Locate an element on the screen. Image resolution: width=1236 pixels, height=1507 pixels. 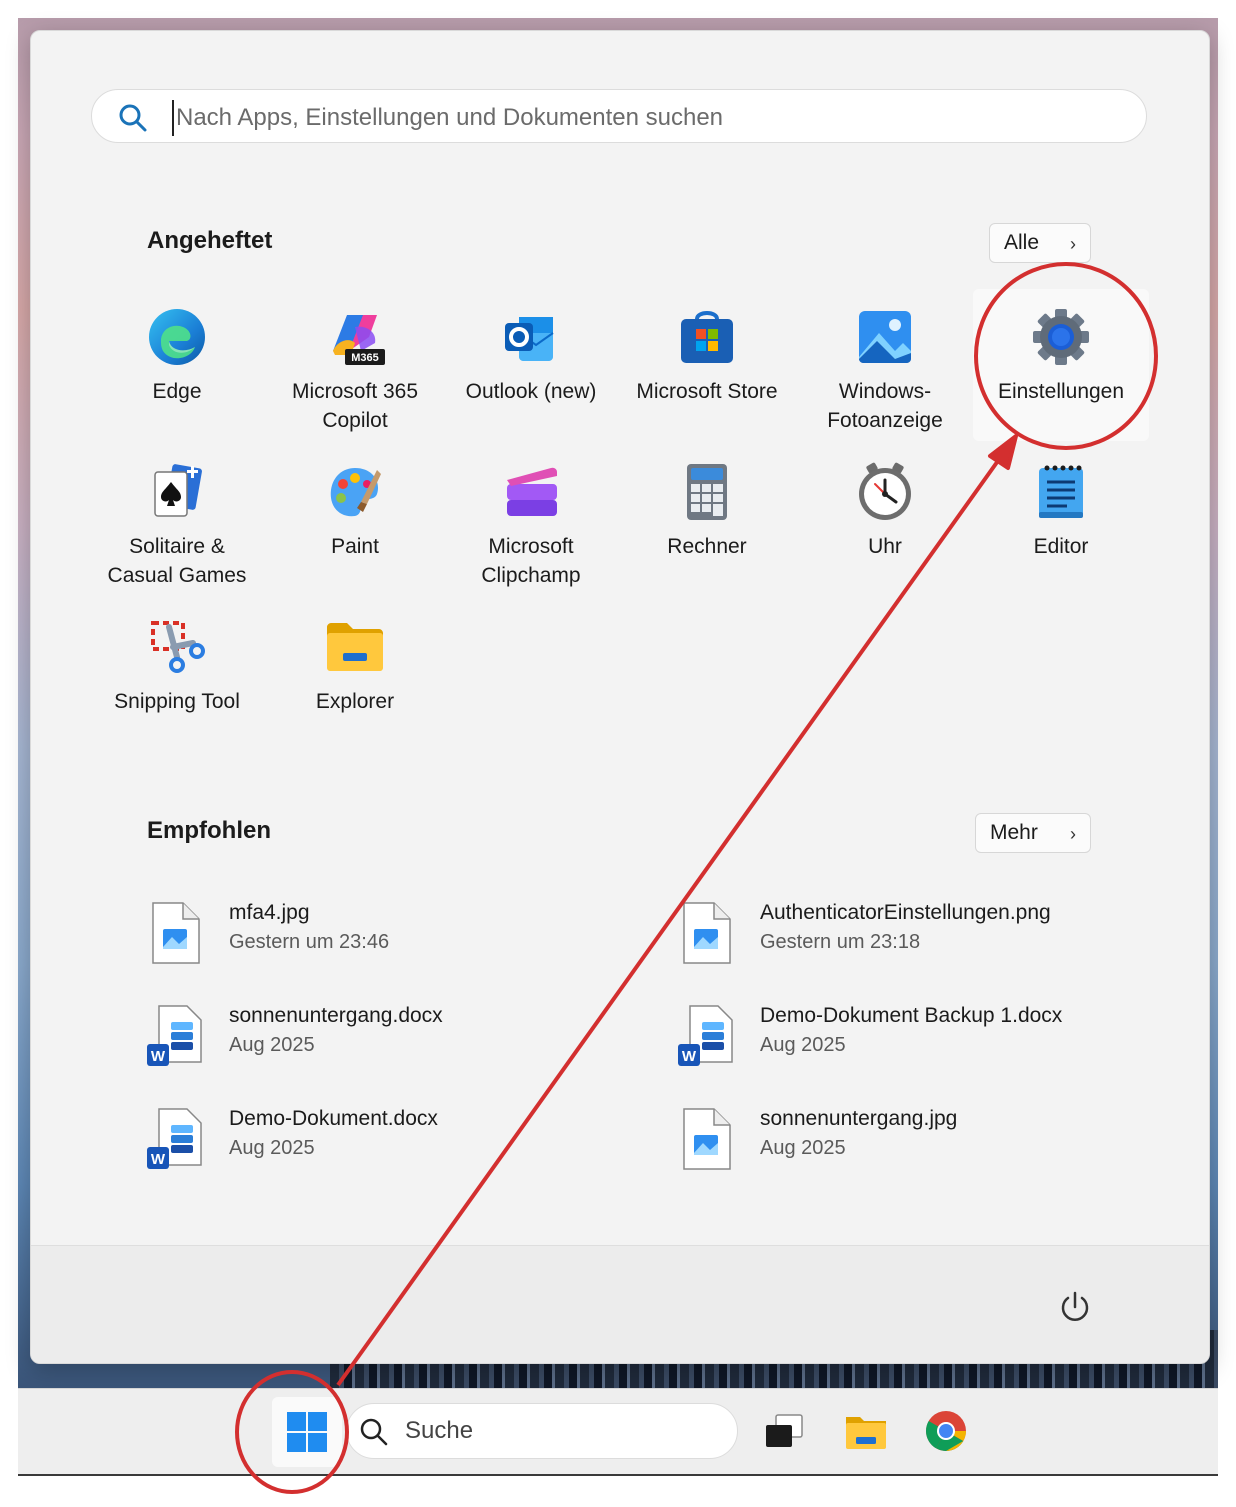
more-label: Mehr is located at coordinates (1014, 832).